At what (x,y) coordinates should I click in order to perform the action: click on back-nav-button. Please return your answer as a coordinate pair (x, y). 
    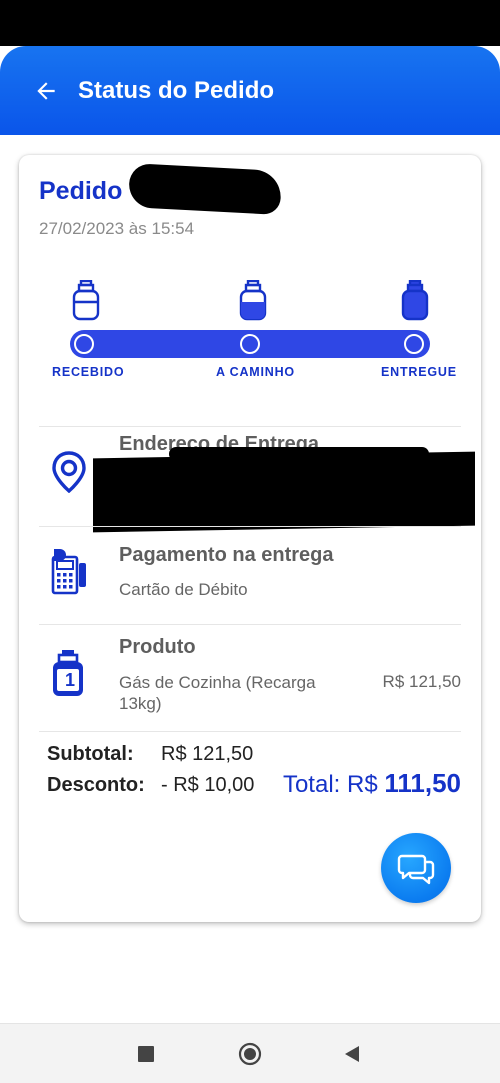
    Looking at the image, I should click on (352, 1054).